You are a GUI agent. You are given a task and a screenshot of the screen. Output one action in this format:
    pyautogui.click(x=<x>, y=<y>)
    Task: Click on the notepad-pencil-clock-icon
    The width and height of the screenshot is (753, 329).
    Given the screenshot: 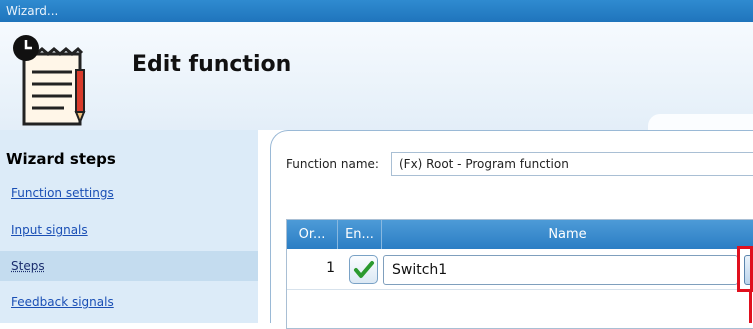 What is the action you would take?
    pyautogui.click(x=60, y=79)
    